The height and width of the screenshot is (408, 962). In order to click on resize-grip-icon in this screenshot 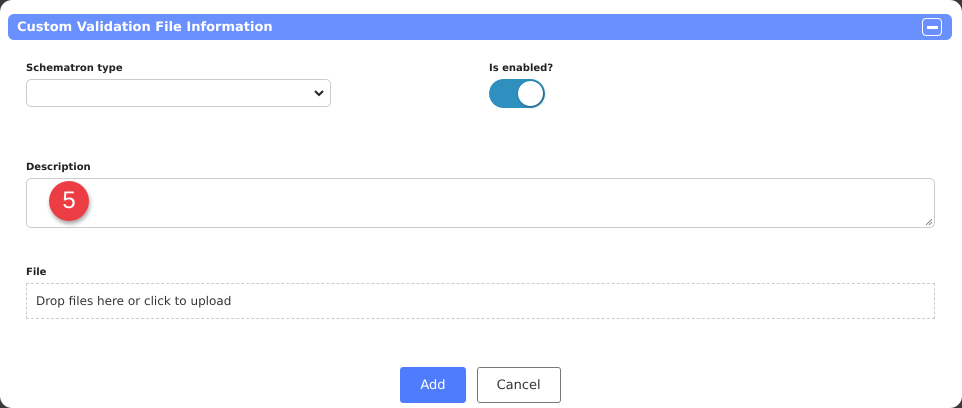, I will do `click(929, 222)`.